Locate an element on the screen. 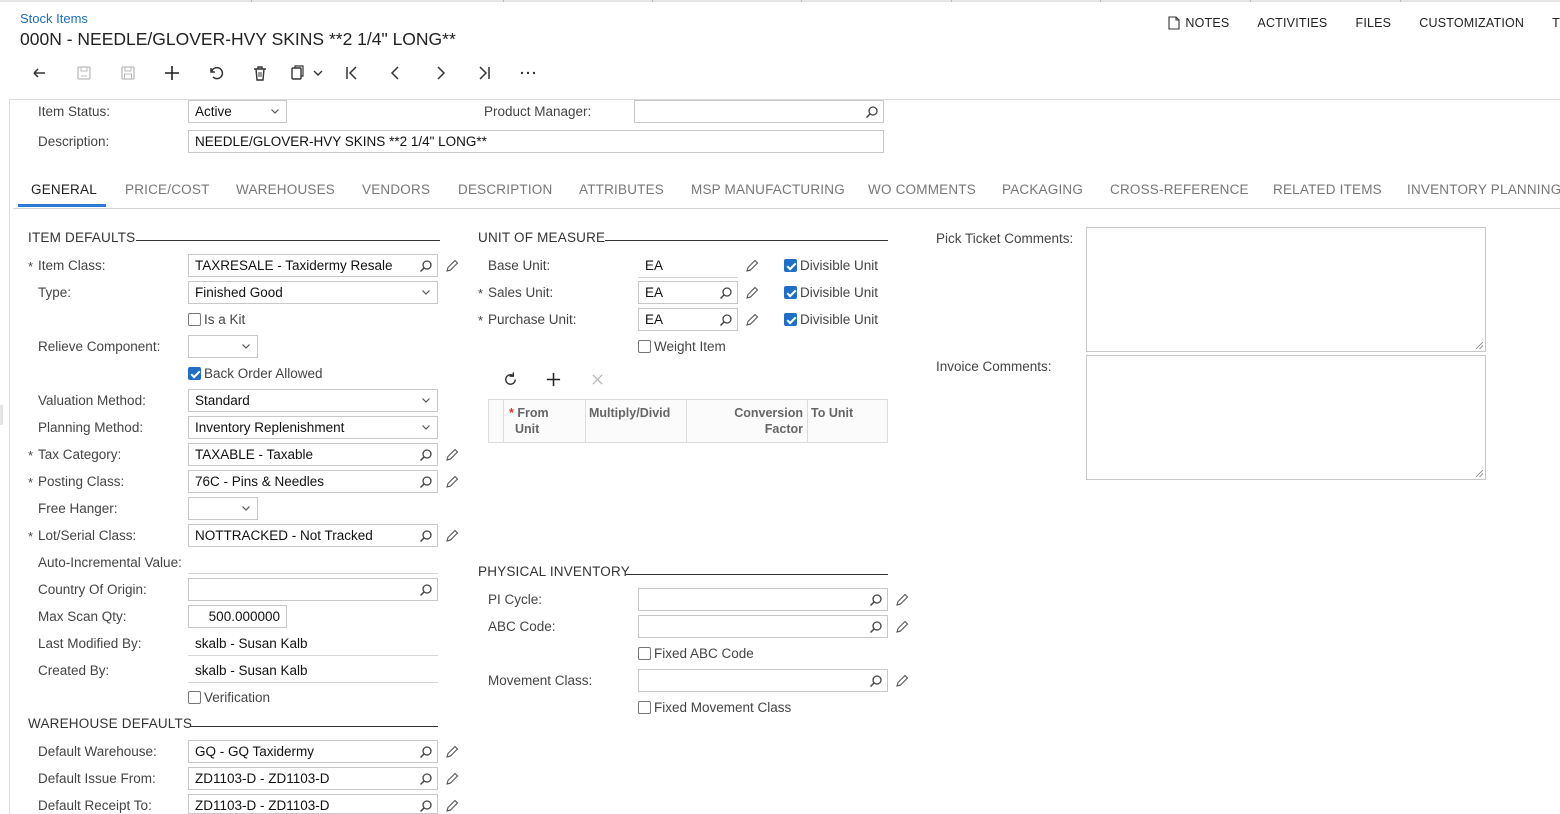 The image size is (1560, 814). add-button is located at coordinates (172, 73).